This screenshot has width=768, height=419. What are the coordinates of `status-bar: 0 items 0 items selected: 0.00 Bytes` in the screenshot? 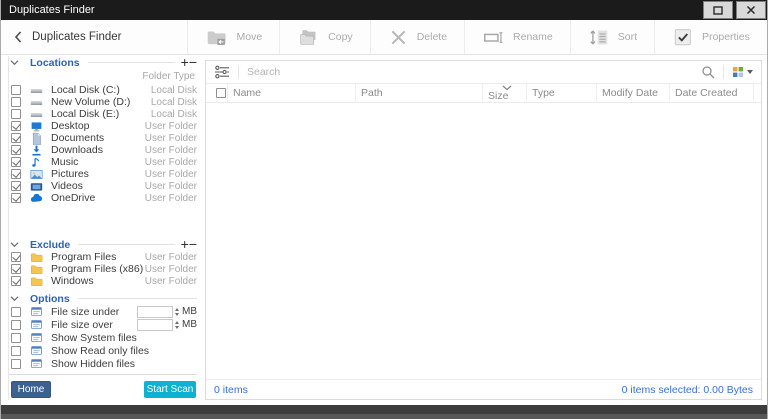 It's located at (483, 389).